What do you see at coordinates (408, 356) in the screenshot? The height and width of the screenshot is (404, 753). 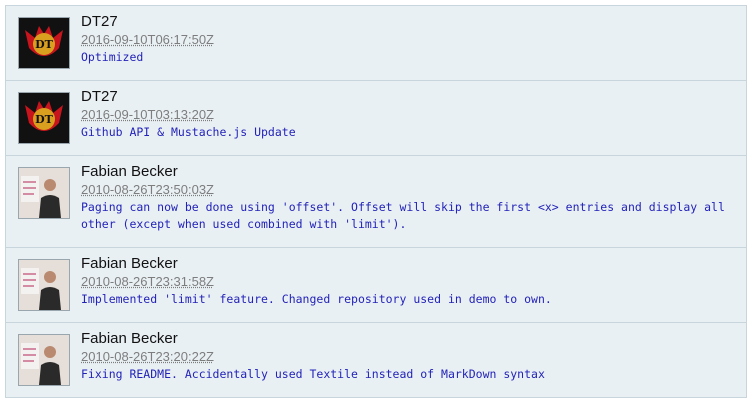 I see `commit-date: 2010-08-26T23:20:22Z` at bounding box center [408, 356].